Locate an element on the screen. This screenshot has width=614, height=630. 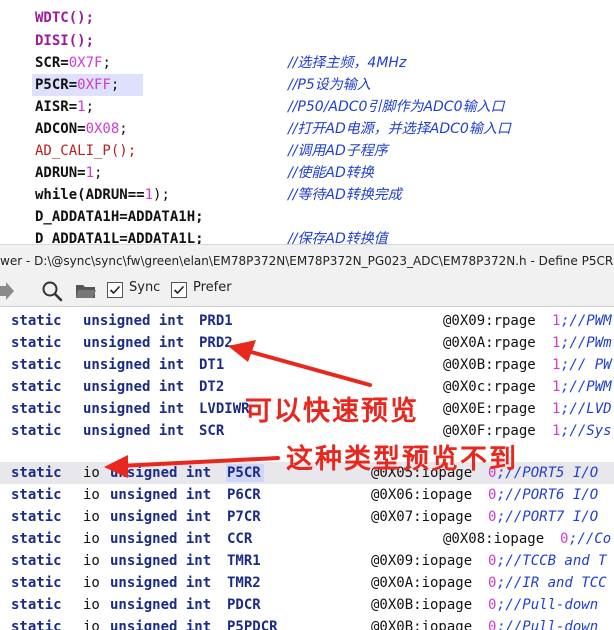
prefer-label: Prefer is located at coordinates (212, 287).